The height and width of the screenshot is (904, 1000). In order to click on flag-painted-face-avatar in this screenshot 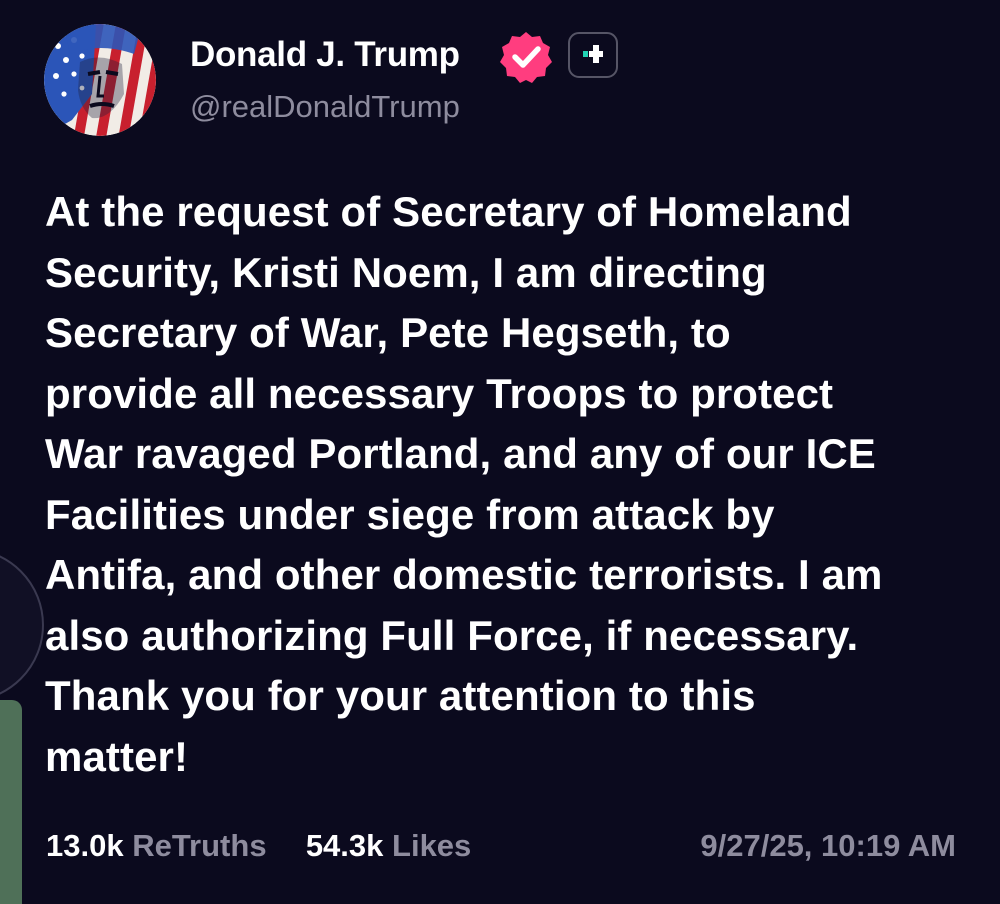, I will do `click(100, 80)`.